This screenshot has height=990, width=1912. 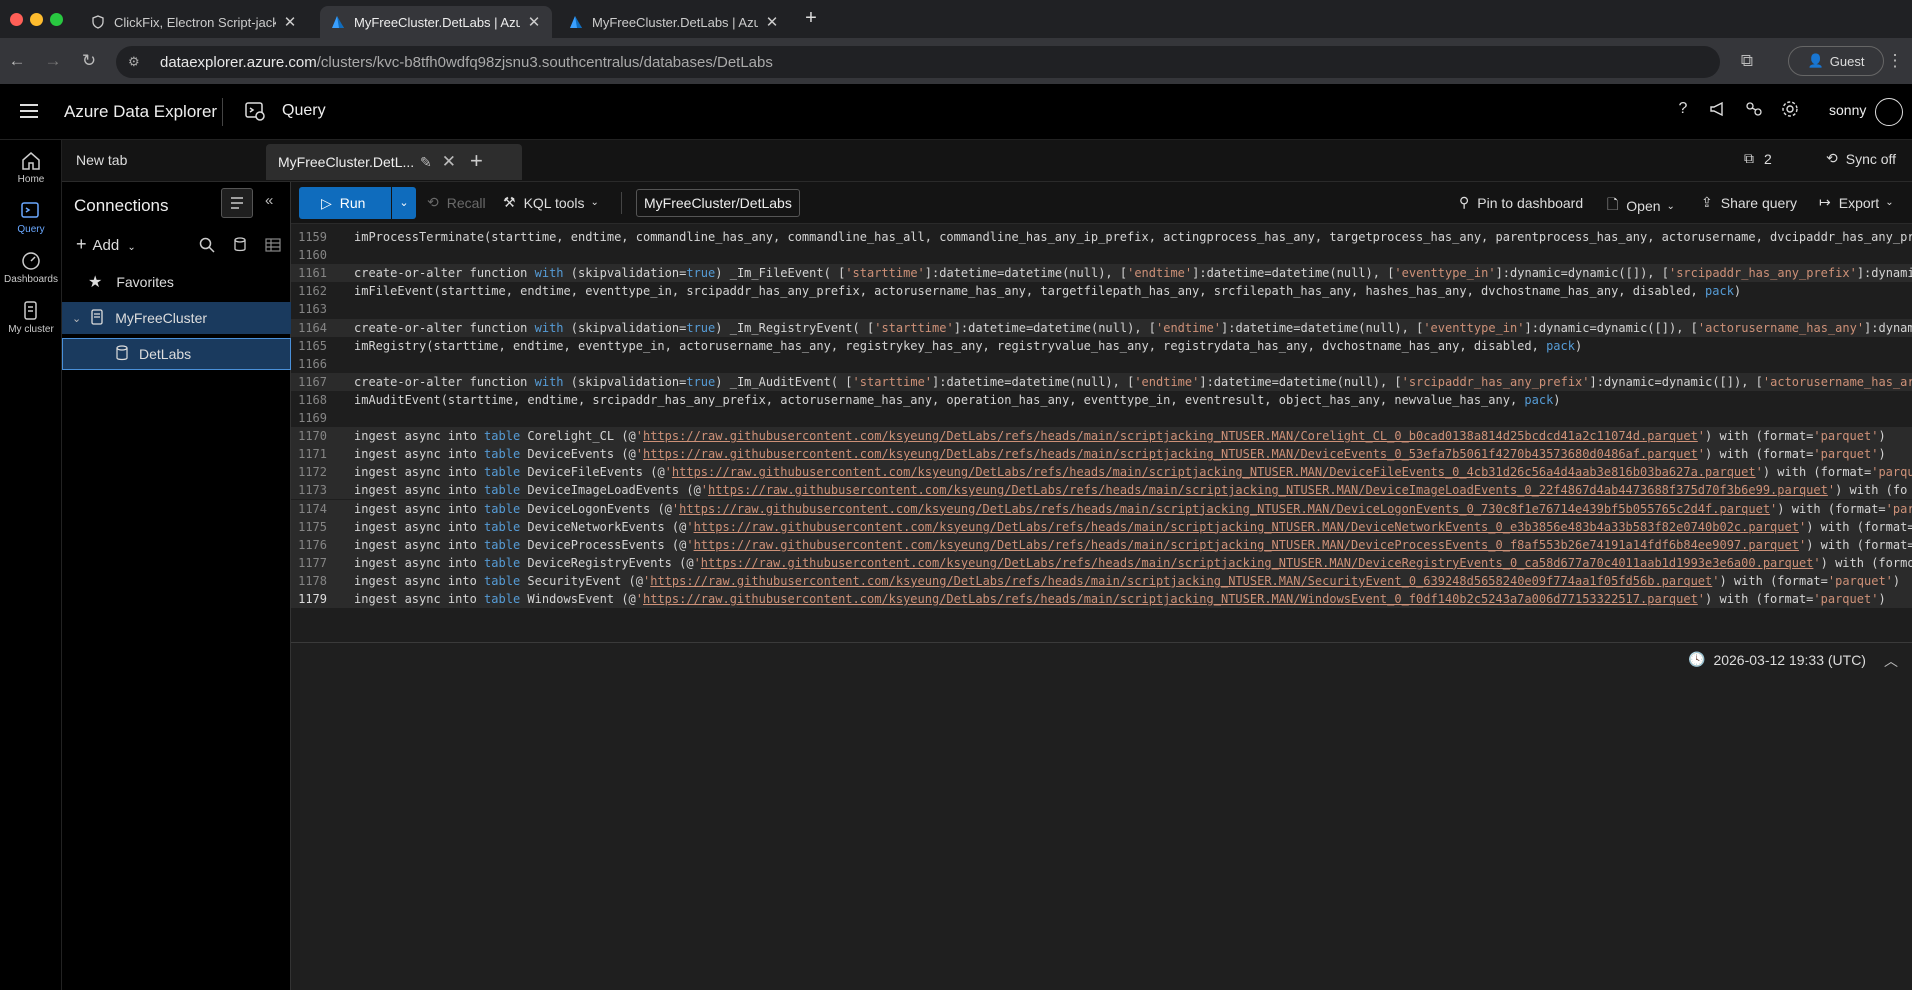 I want to click on search-icon, so click(x=207, y=245).